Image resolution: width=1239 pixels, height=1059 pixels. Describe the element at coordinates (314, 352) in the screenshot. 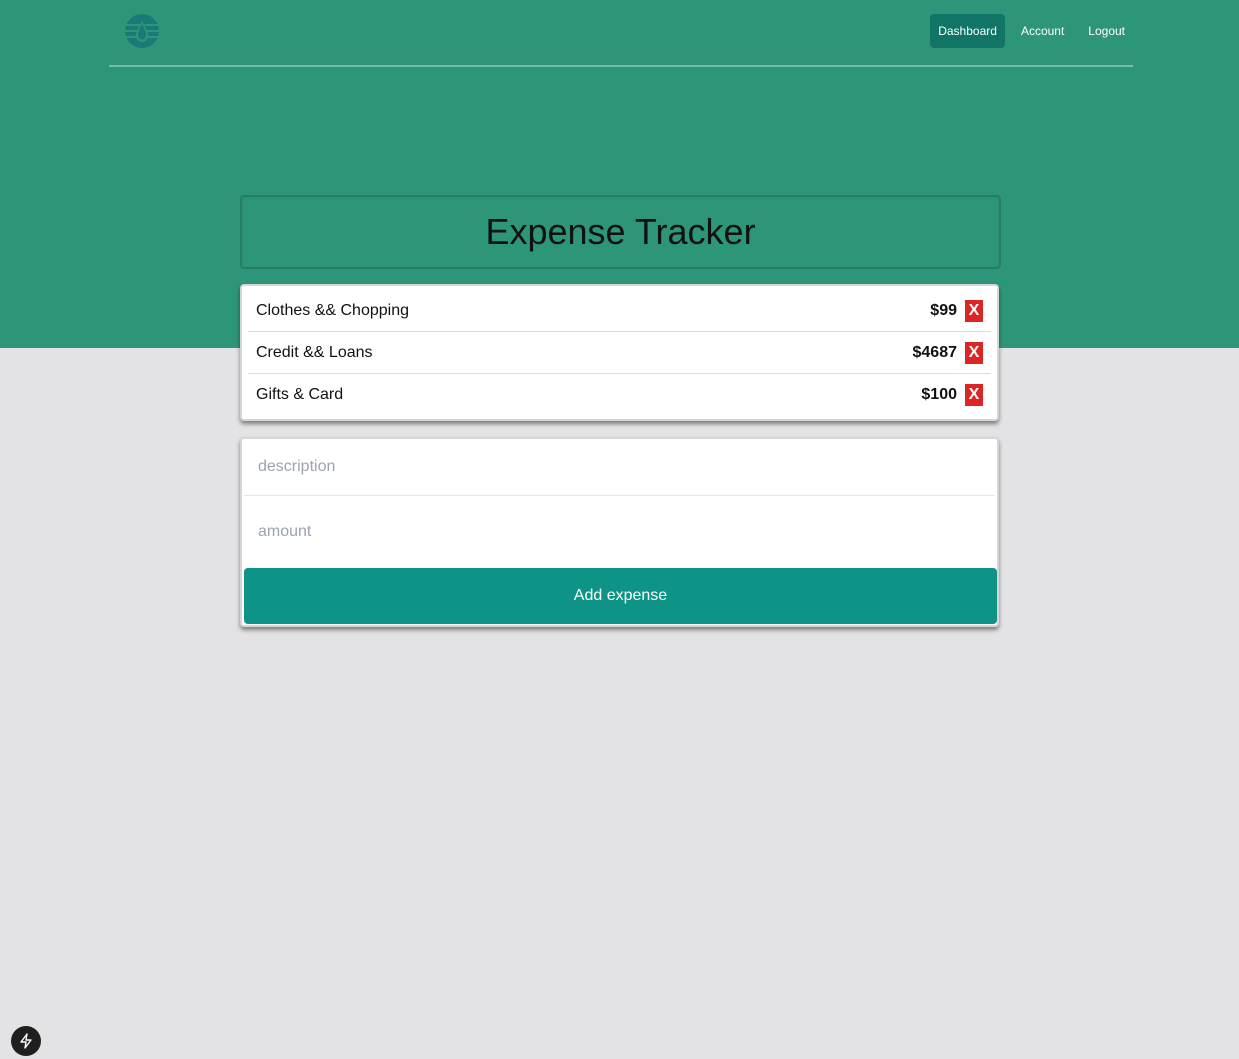

I see `expense-description: Credit && Loans` at that location.